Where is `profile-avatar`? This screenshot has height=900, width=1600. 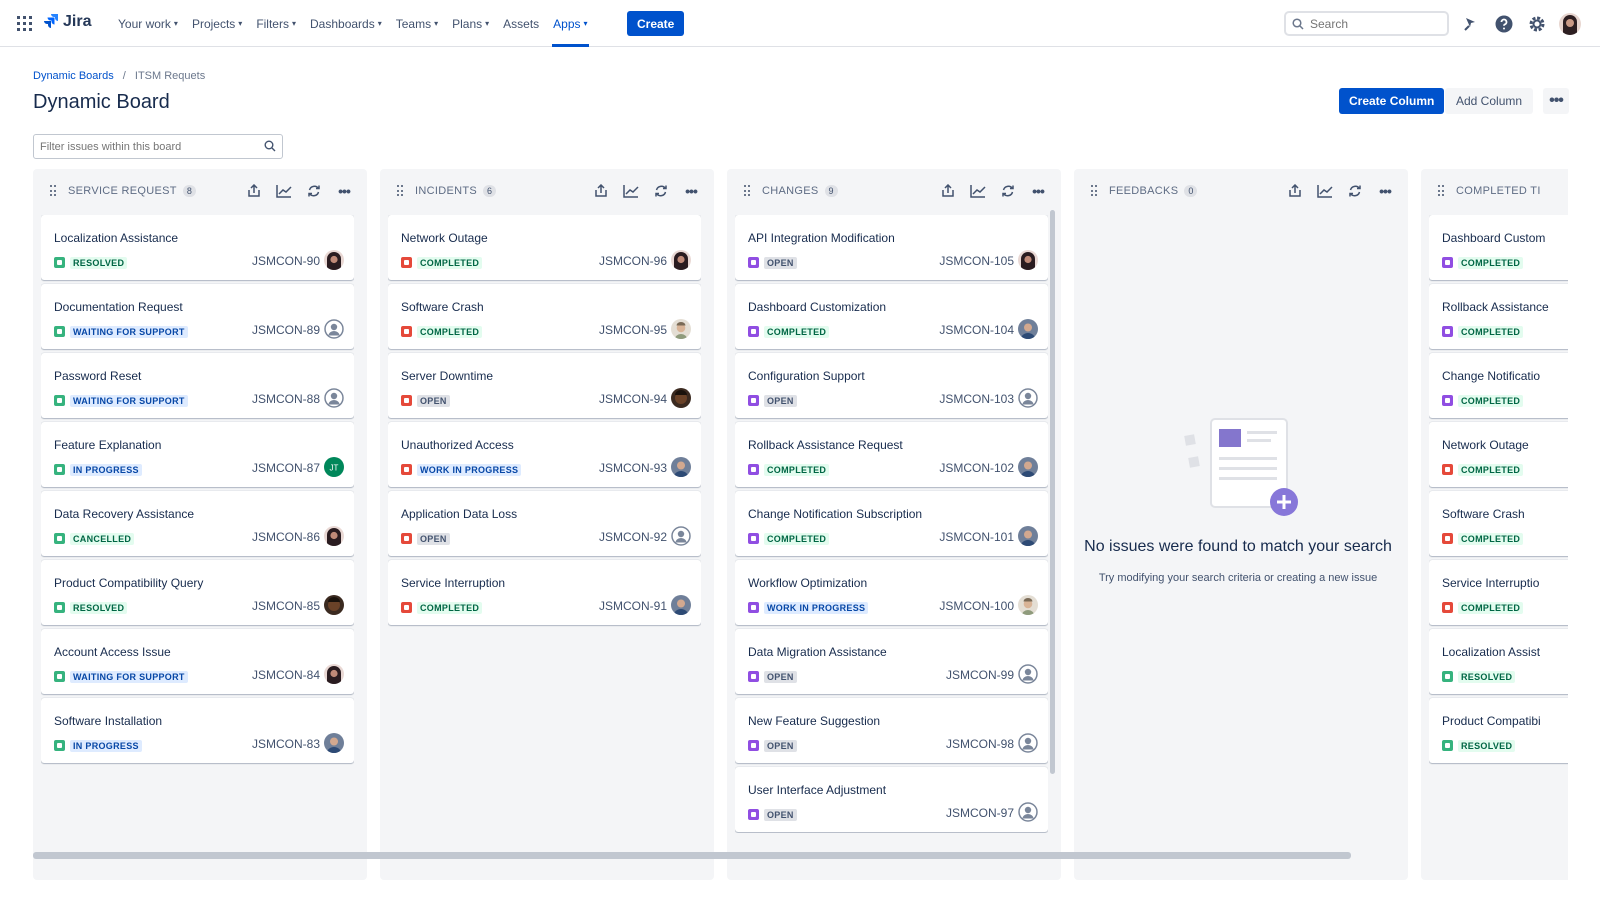
profile-avatar is located at coordinates (1570, 24).